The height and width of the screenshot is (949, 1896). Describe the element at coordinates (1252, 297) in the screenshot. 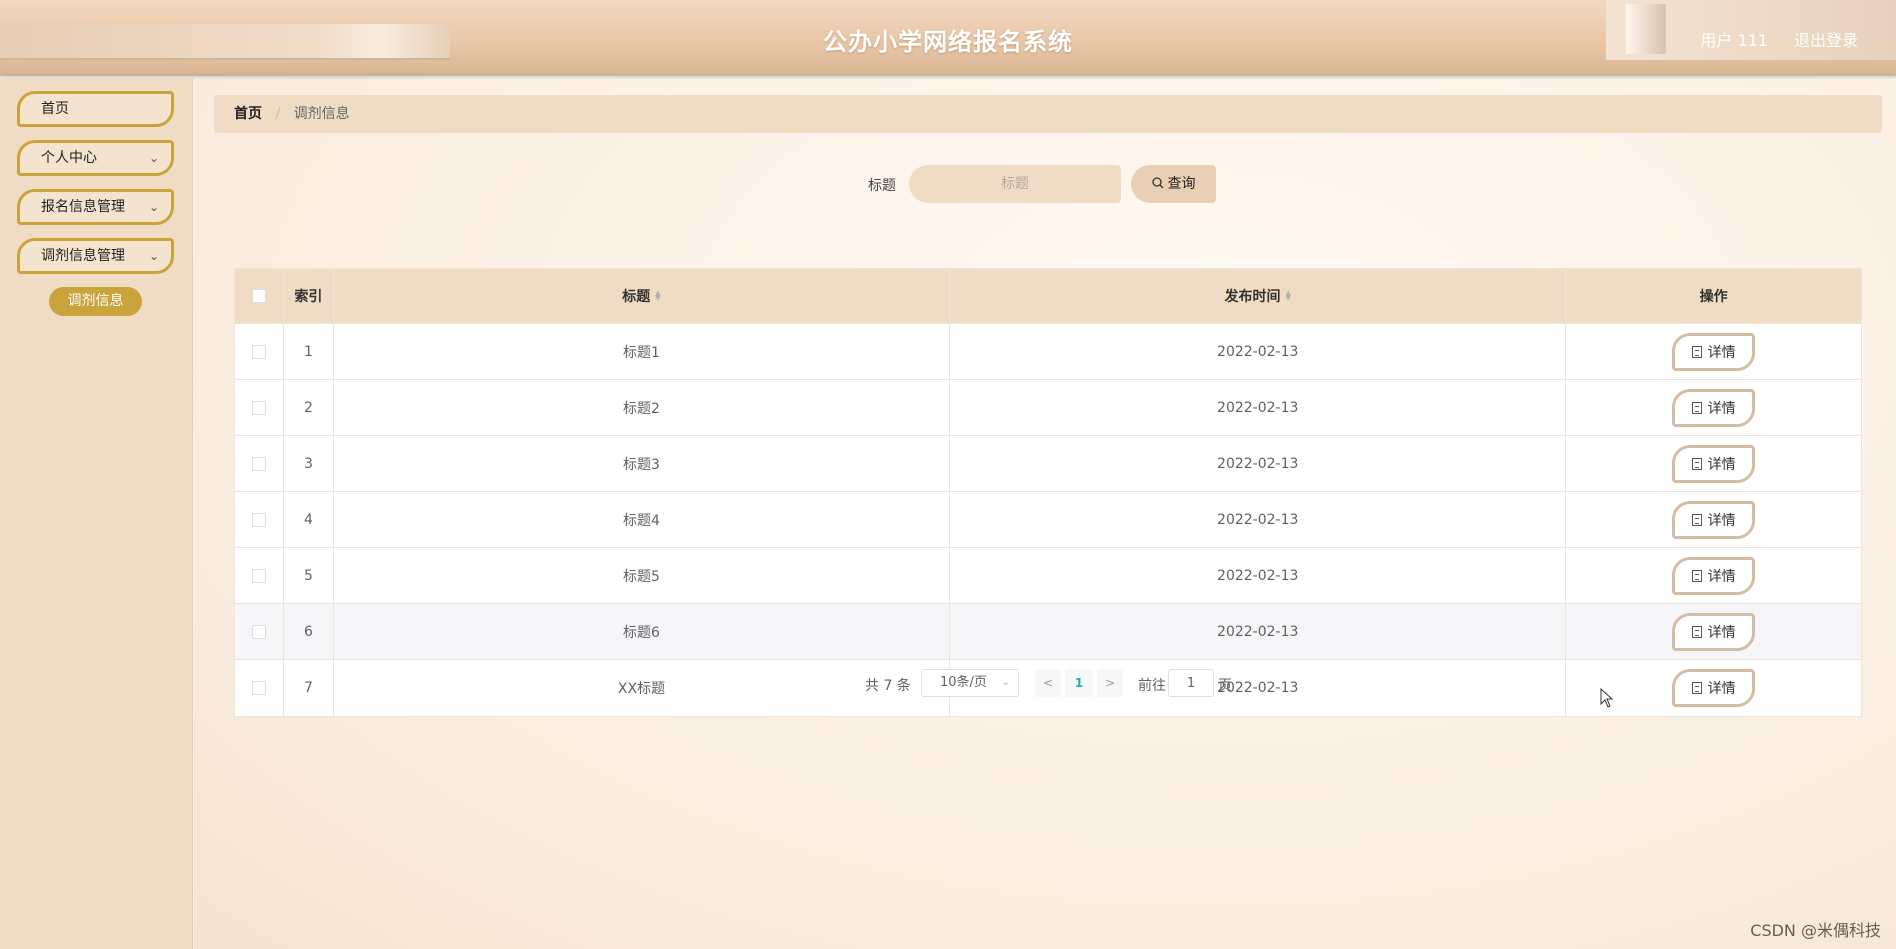

I see `header-time-label: 发布时间` at that location.